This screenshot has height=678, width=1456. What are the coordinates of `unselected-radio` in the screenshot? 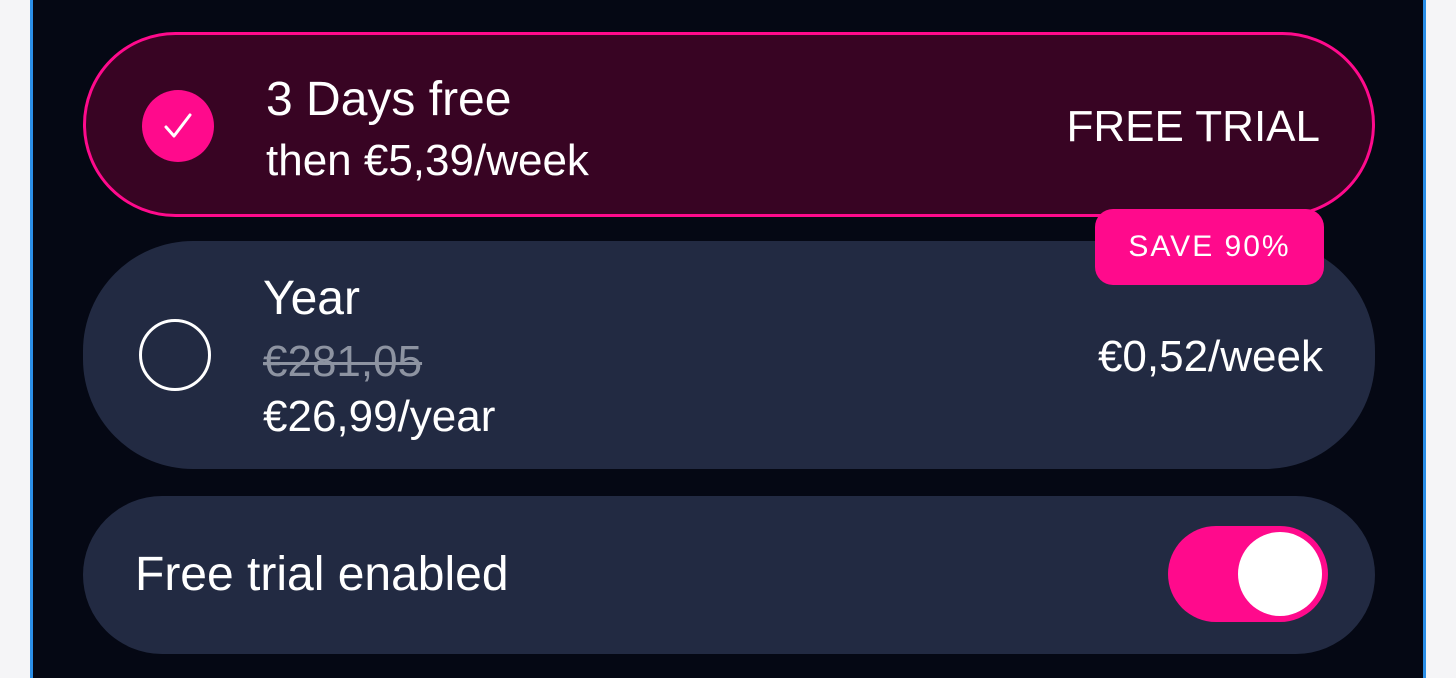 It's located at (175, 355).